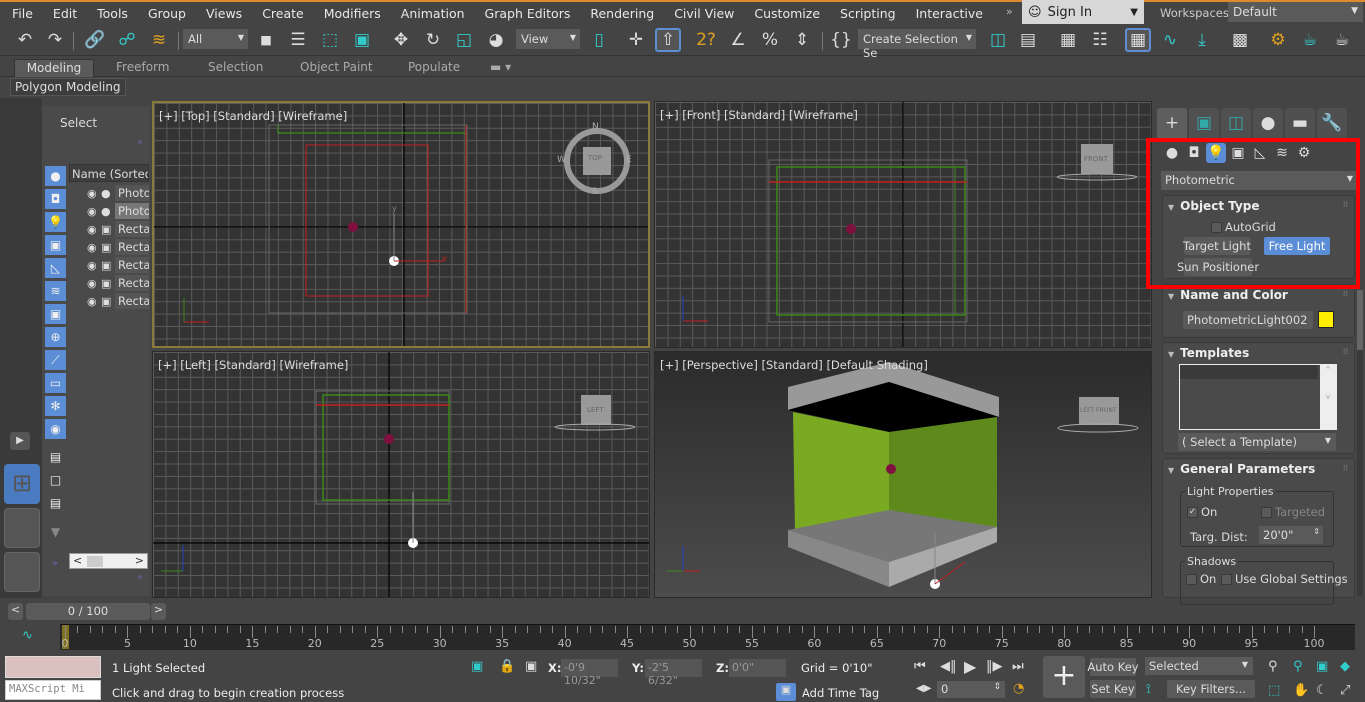 The width and height of the screenshot is (1365, 702). What do you see at coordinates (1113, 667) in the screenshot?
I see `auto-key-button: Auto Key` at bounding box center [1113, 667].